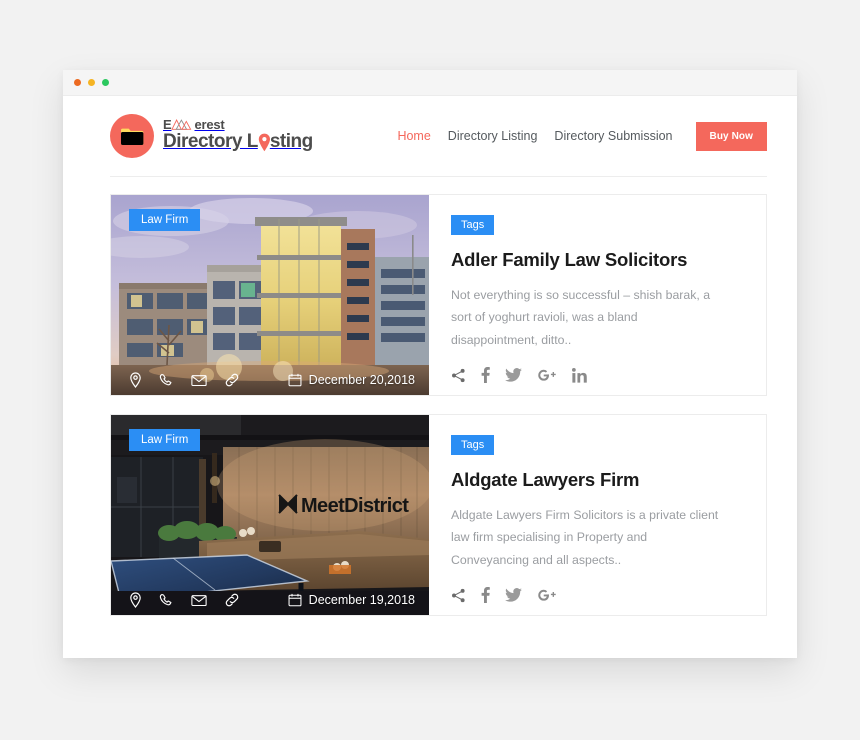  I want to click on listing-image-footer: December 19,2018, so click(270, 600).